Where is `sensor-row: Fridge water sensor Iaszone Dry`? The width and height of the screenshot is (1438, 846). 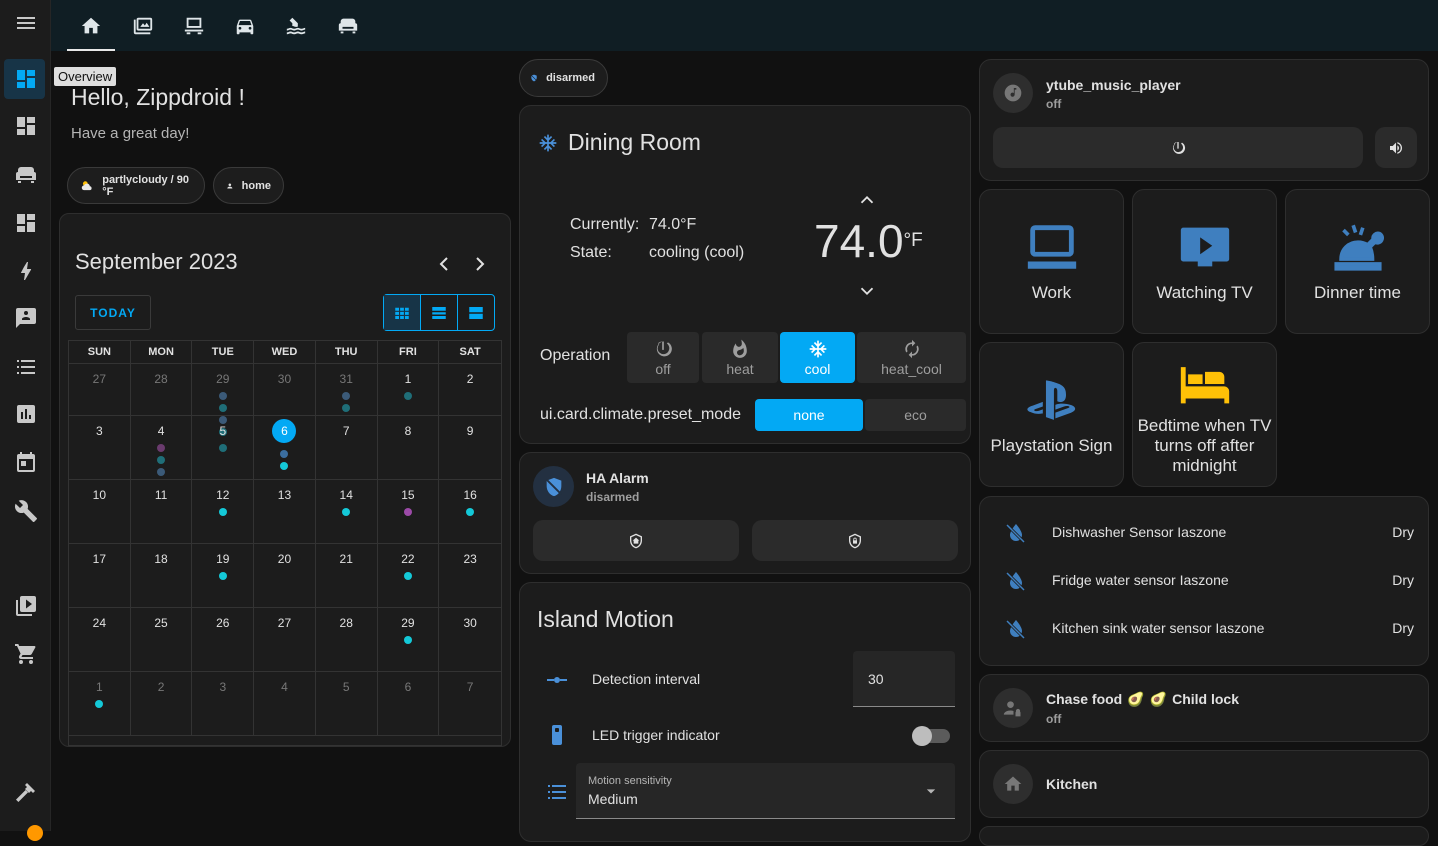 sensor-row: Fridge water sensor Iaszone Dry is located at coordinates (1204, 581).